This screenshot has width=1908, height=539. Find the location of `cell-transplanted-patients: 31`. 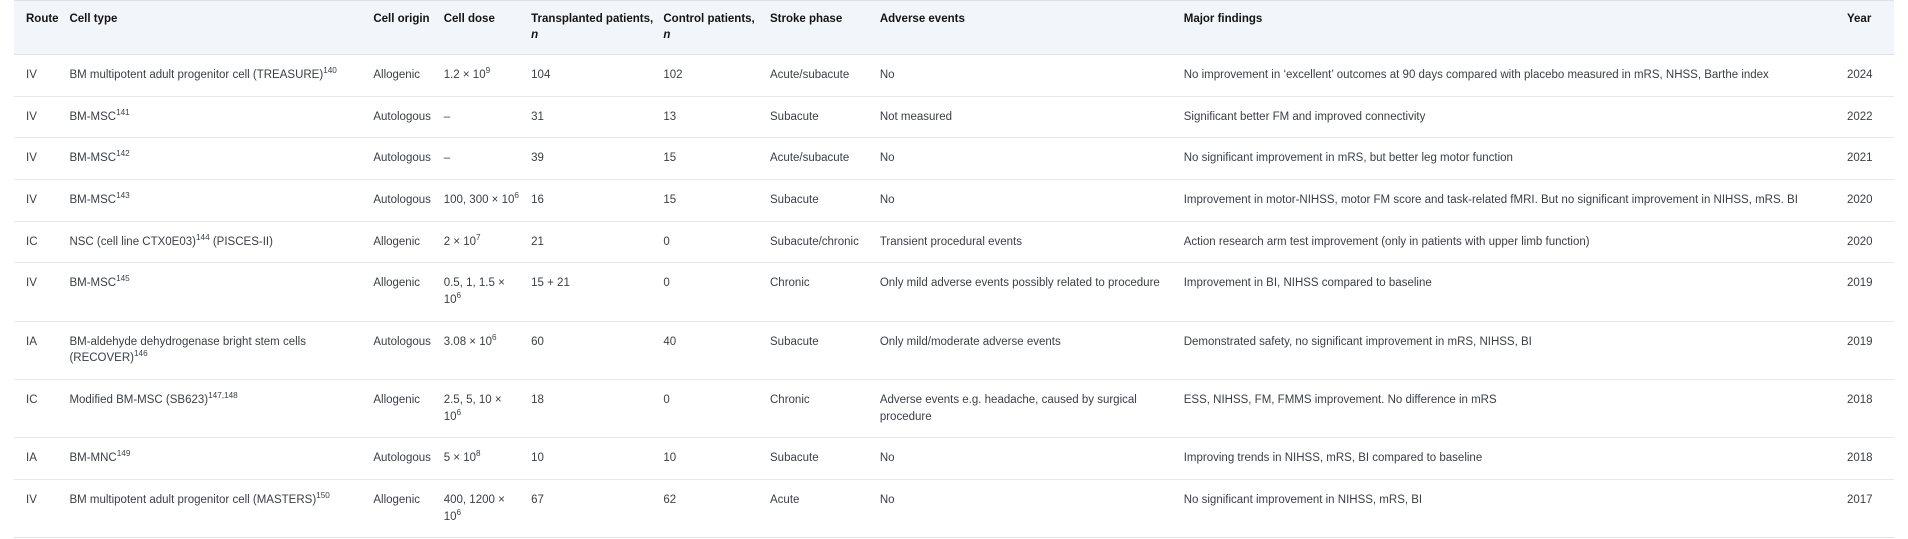

cell-transplanted-patients: 31 is located at coordinates (597, 117).